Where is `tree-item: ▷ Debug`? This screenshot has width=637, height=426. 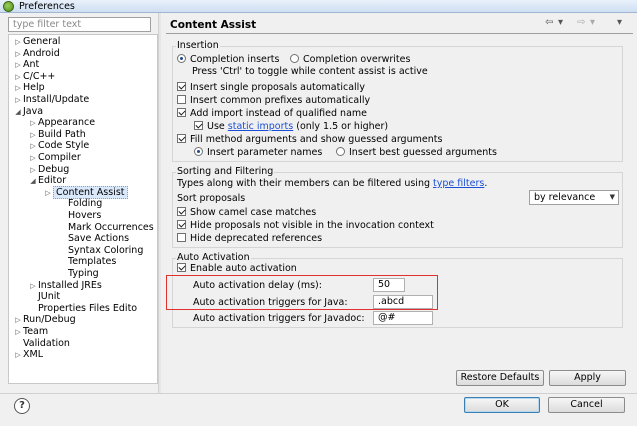
tree-item: ▷ Debug is located at coordinates (48, 169).